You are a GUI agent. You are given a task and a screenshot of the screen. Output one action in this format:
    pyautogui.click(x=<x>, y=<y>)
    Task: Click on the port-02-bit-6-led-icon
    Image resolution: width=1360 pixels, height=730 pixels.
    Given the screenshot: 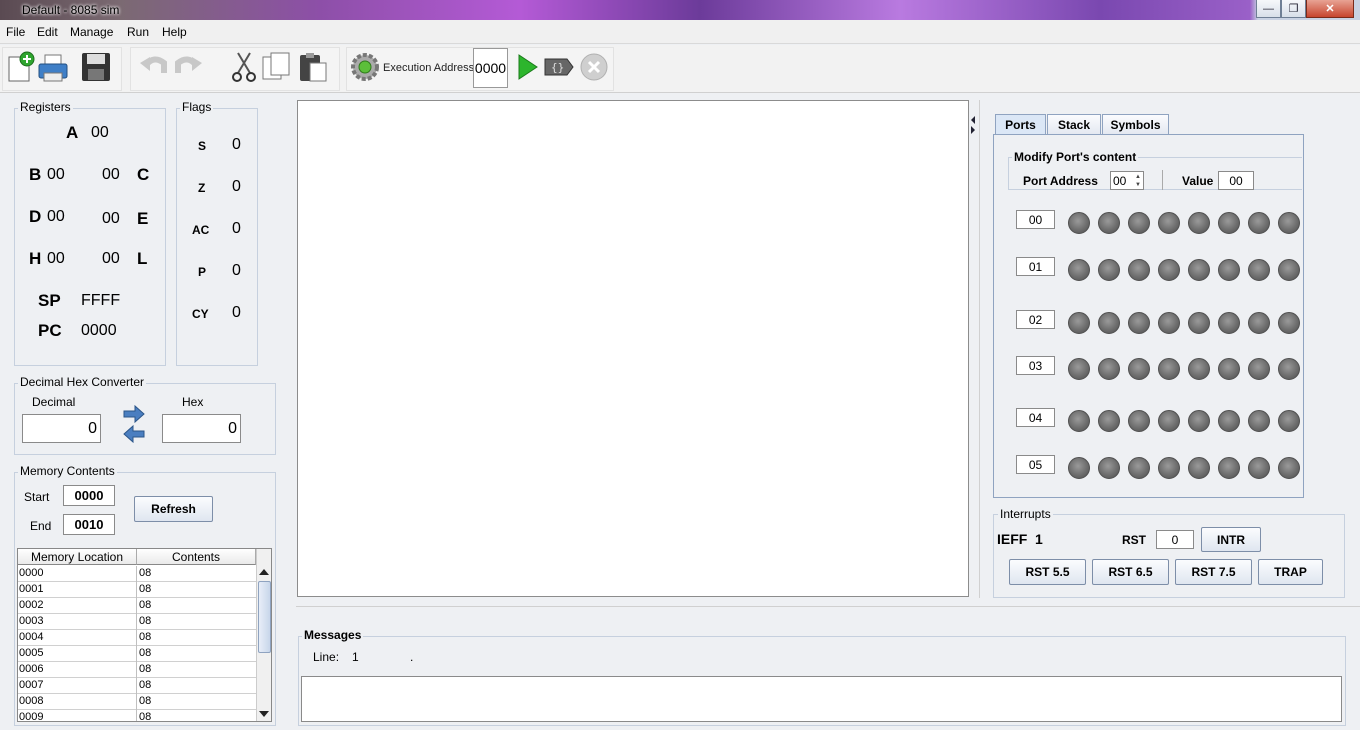 What is the action you would take?
    pyautogui.click(x=1109, y=323)
    